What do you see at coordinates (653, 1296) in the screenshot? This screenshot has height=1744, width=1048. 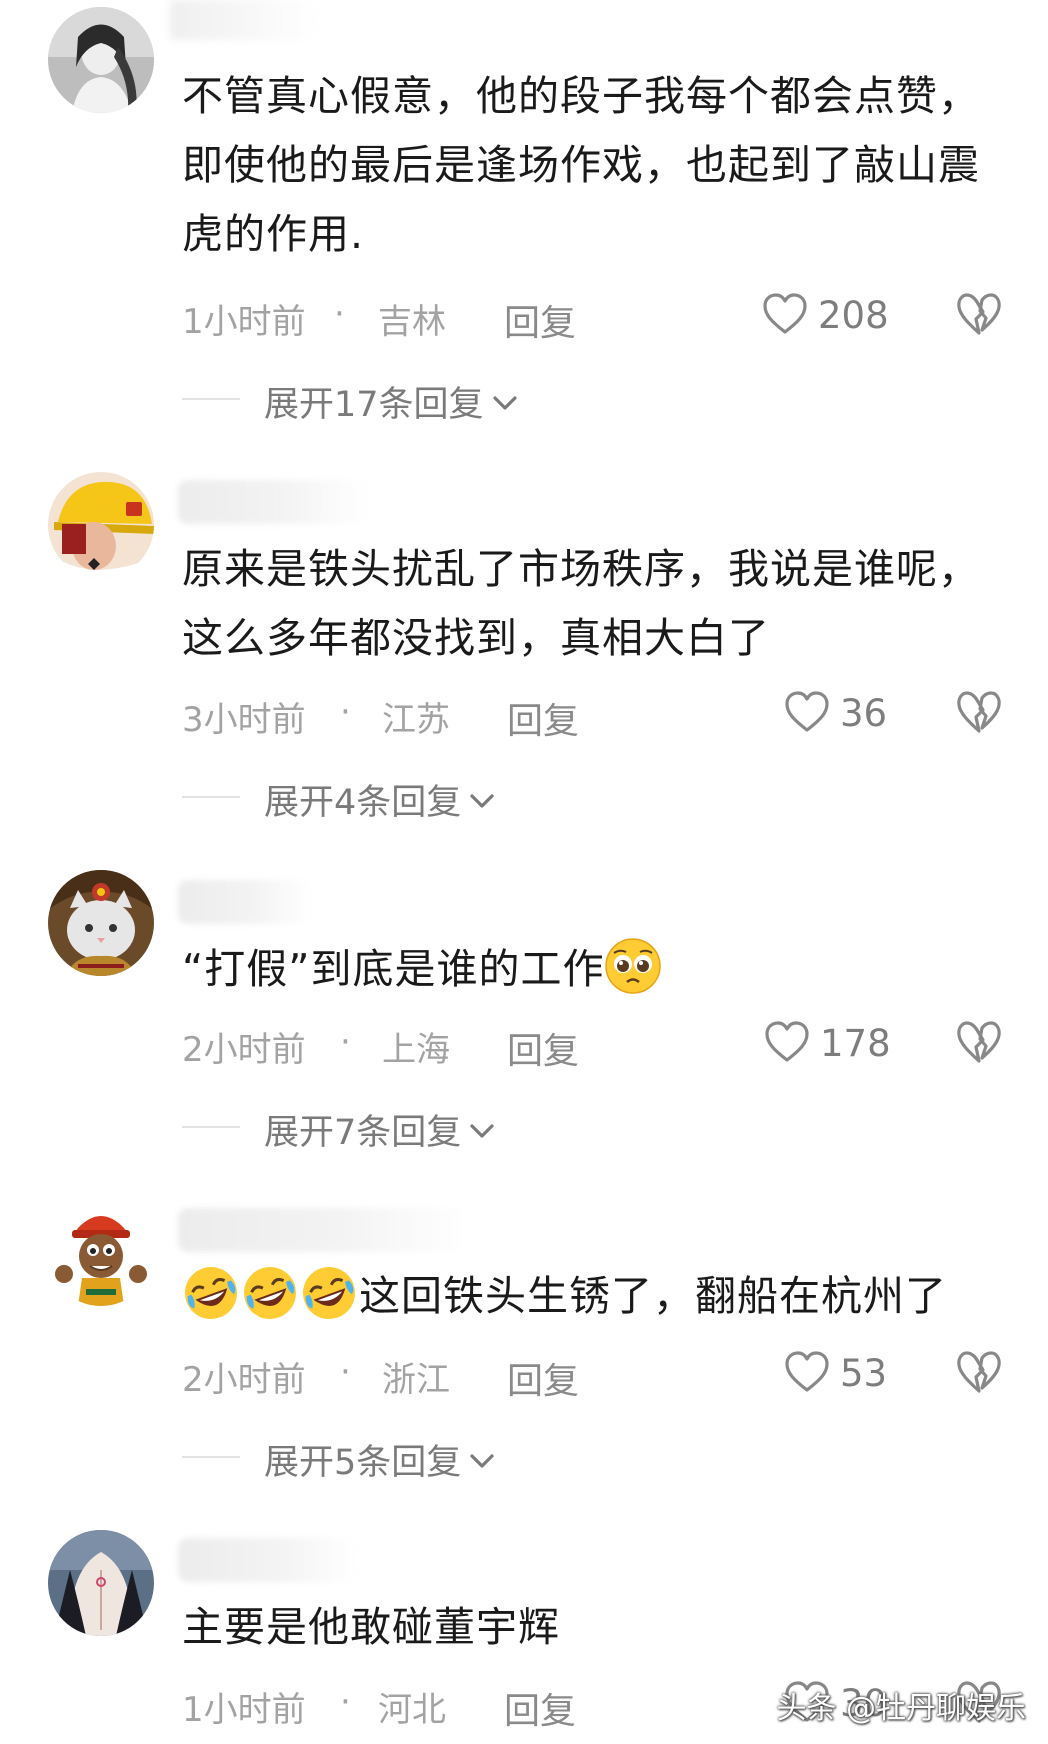 I see `comment-text-content: 这回铁头生锈了，翻船在杭州了` at bounding box center [653, 1296].